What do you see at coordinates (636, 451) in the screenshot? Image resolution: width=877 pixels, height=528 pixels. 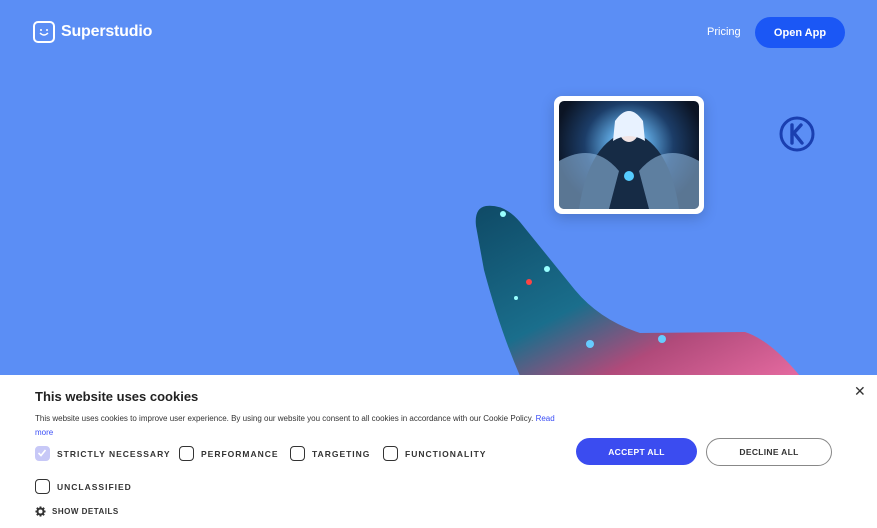 I see `accept-all-button: ACCEPT ALL` at bounding box center [636, 451].